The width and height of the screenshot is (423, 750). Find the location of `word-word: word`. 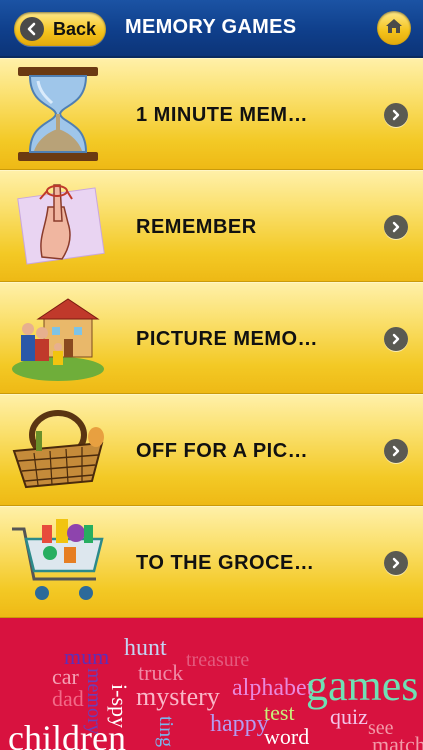

word-word: word is located at coordinates (287, 736).